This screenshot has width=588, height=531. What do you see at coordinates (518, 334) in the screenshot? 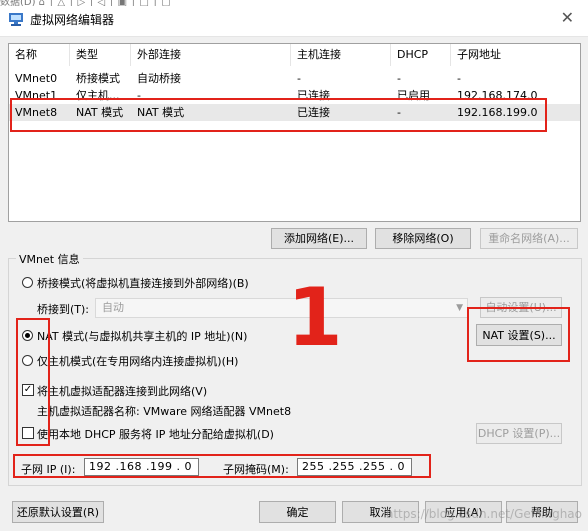
I see `annotation-highlight-nat-settings` at bounding box center [518, 334].